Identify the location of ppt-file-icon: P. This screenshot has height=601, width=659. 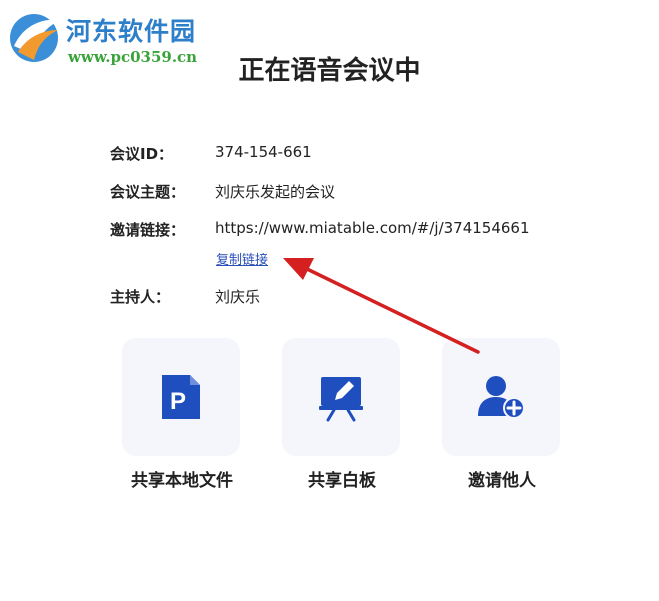
(181, 397).